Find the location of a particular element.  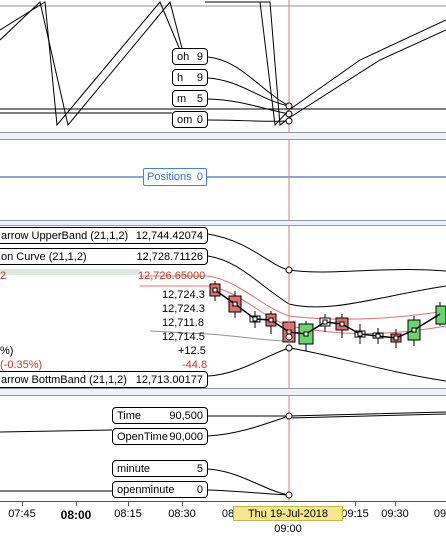

positions-pane is located at coordinates (223, 180).